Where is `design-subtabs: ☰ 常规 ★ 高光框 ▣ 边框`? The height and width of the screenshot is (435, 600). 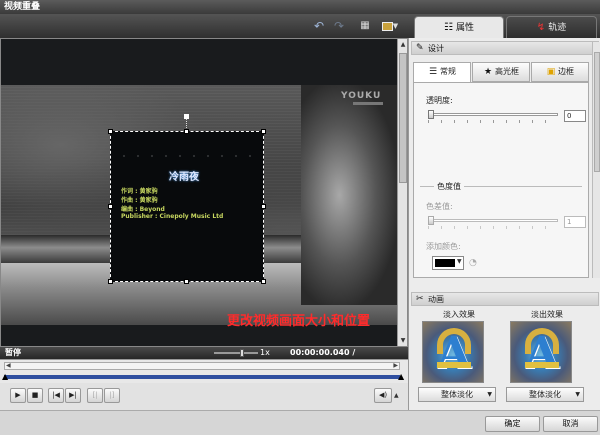
design-subtabs: ☰ 常规 ★ 高光框 ▣ 边框 is located at coordinates (501, 72).